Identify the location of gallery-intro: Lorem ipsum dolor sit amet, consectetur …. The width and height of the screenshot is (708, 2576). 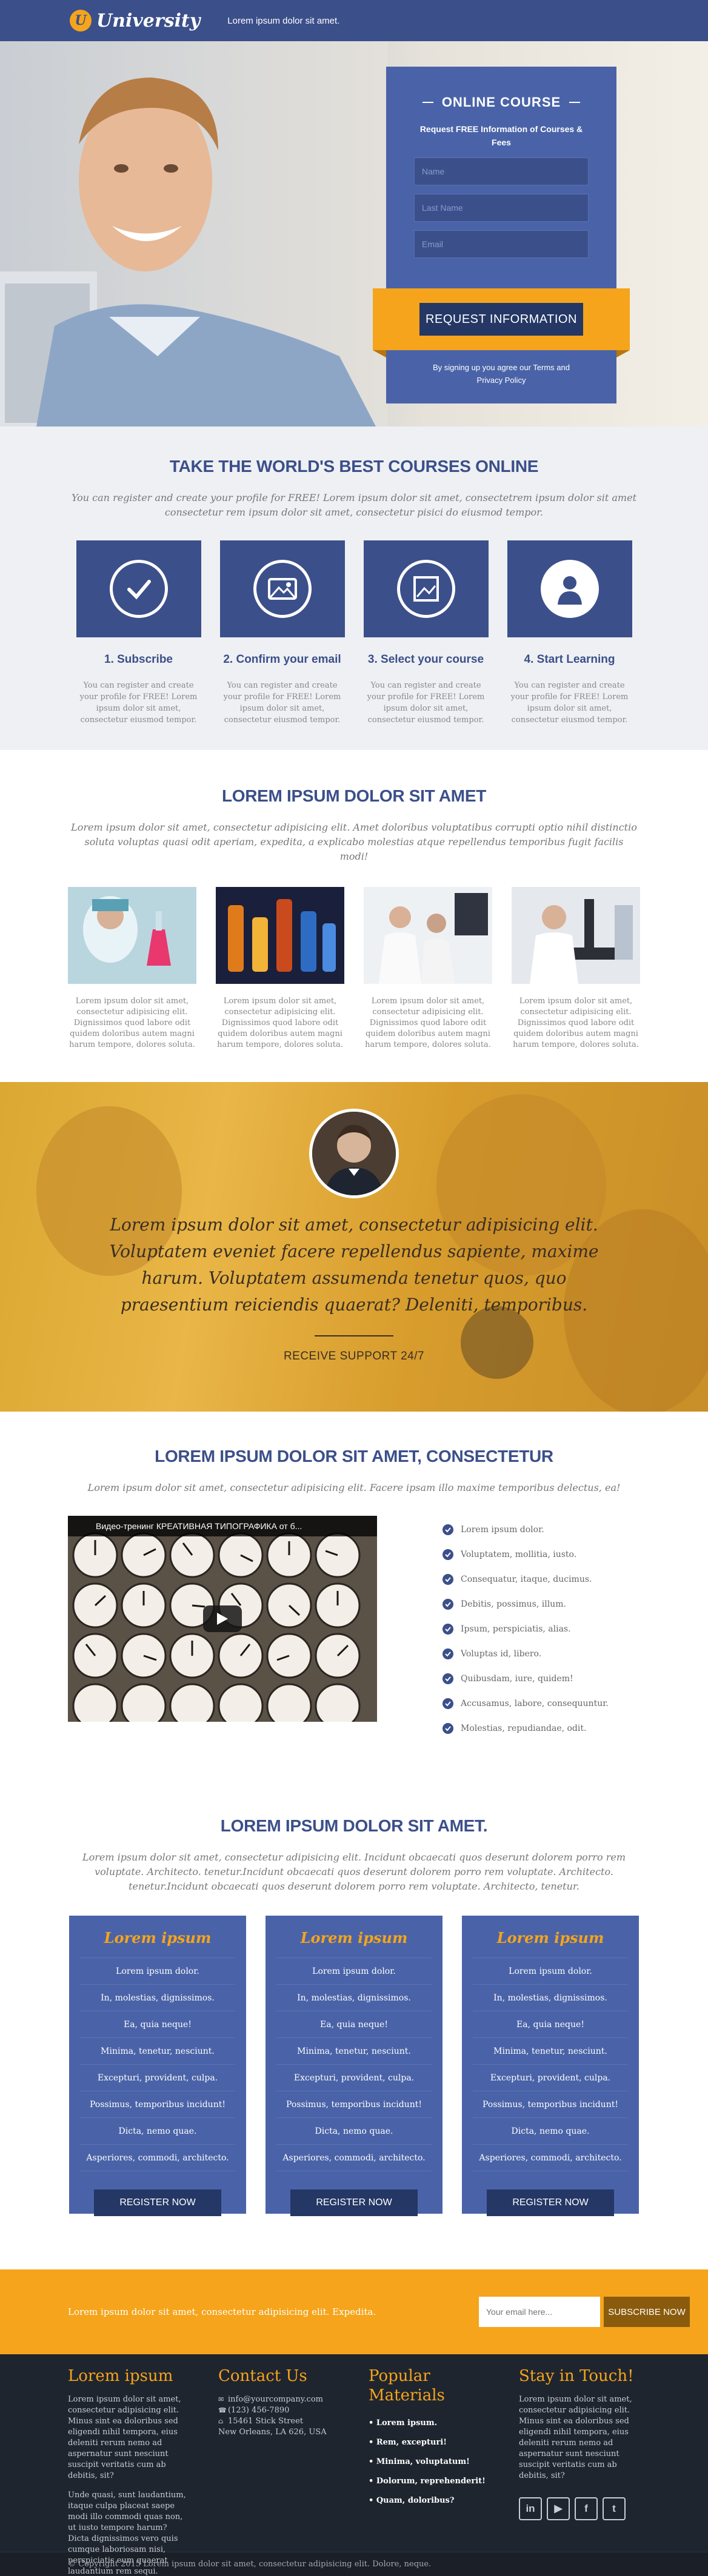
(354, 842).